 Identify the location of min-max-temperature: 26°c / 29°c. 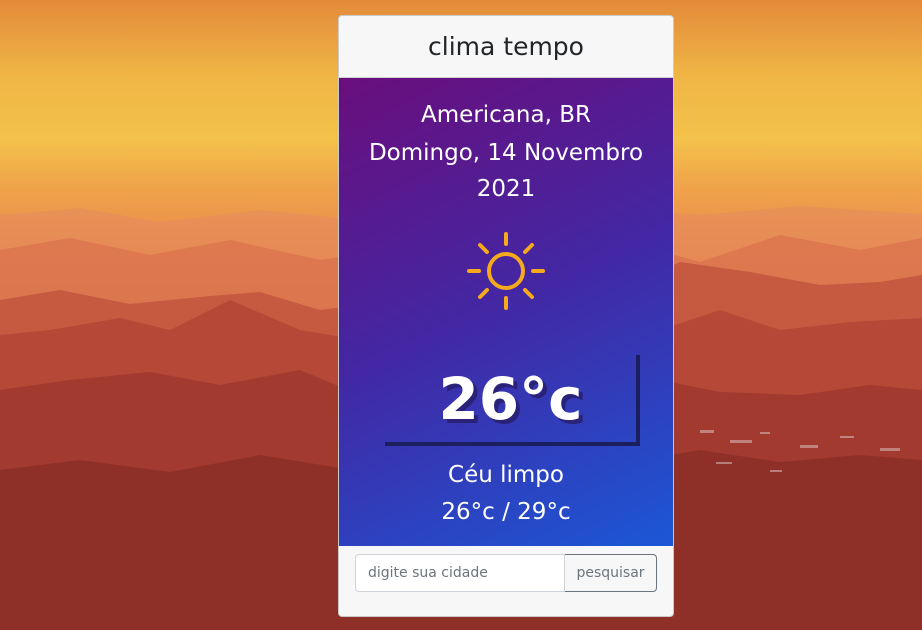
(506, 512).